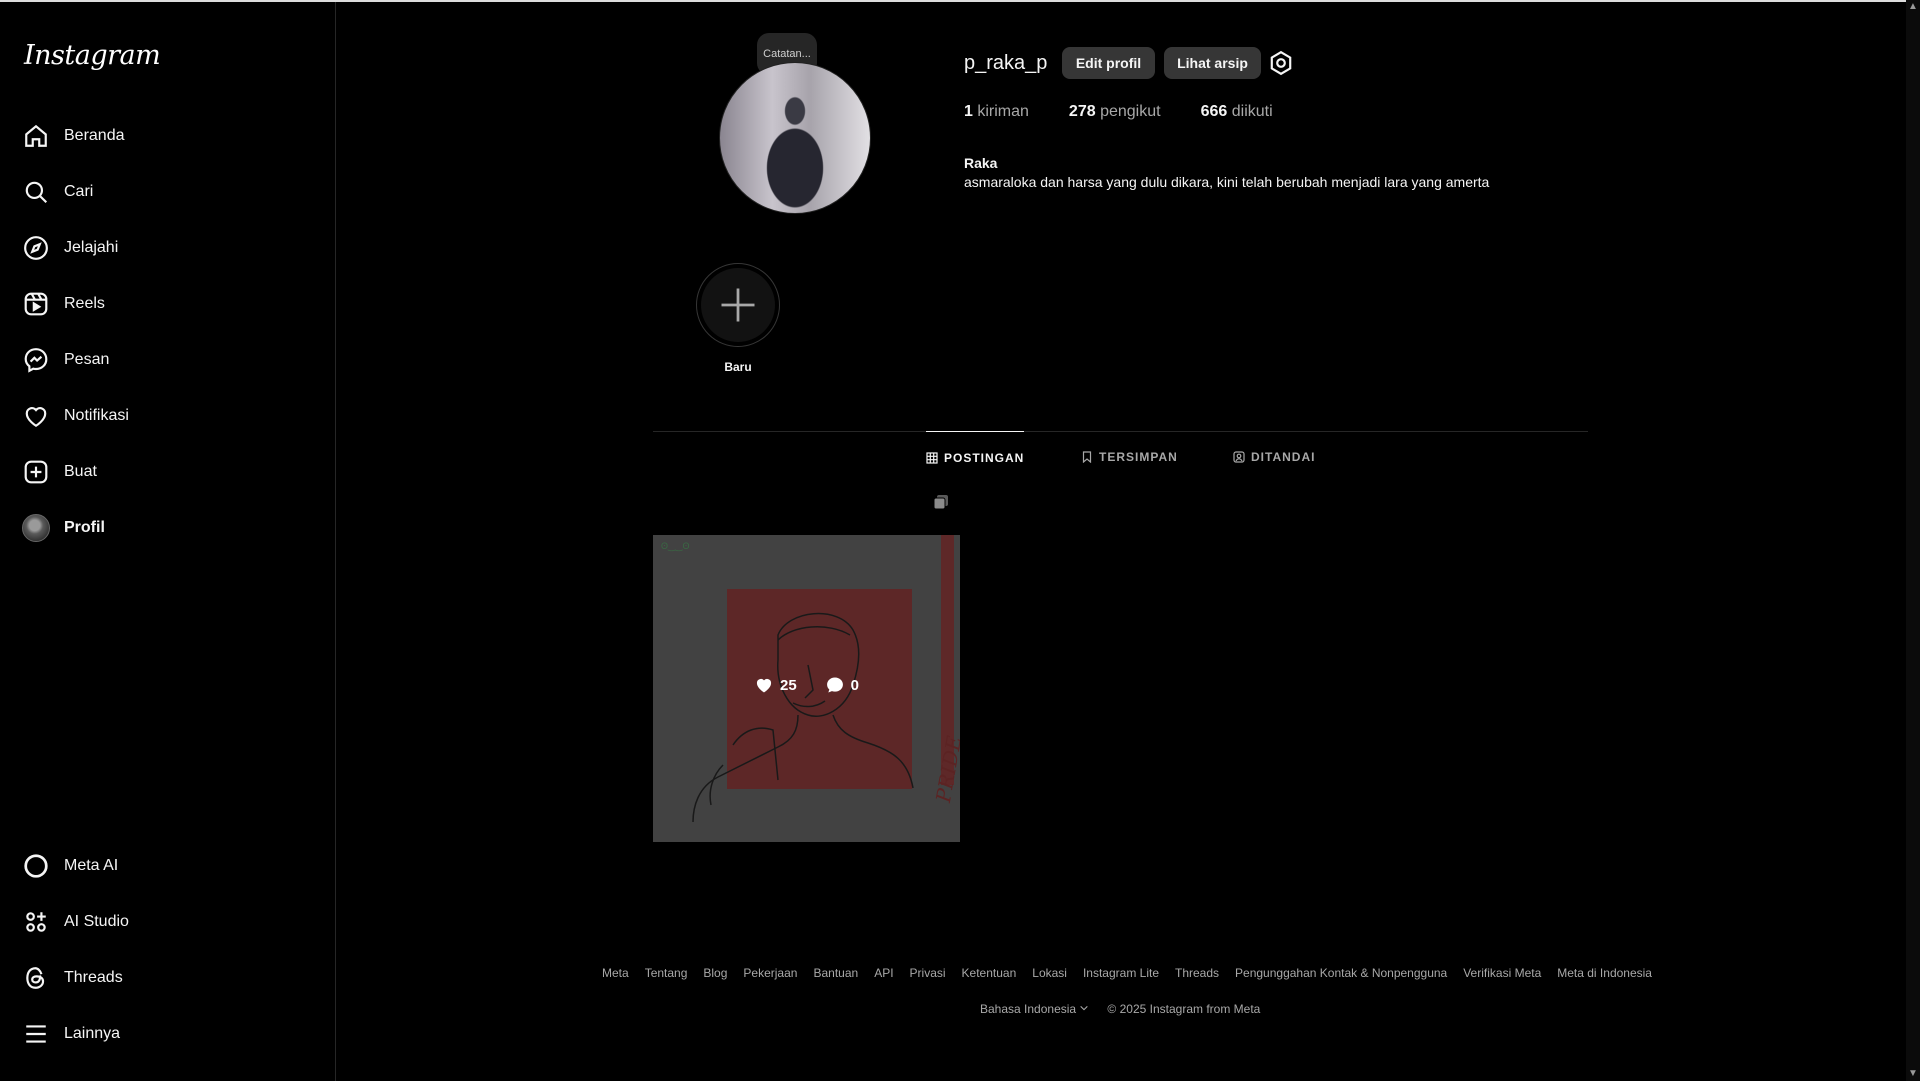 The width and height of the screenshot is (1920, 1081). I want to click on footer-link-blog: Blog, so click(715, 973).